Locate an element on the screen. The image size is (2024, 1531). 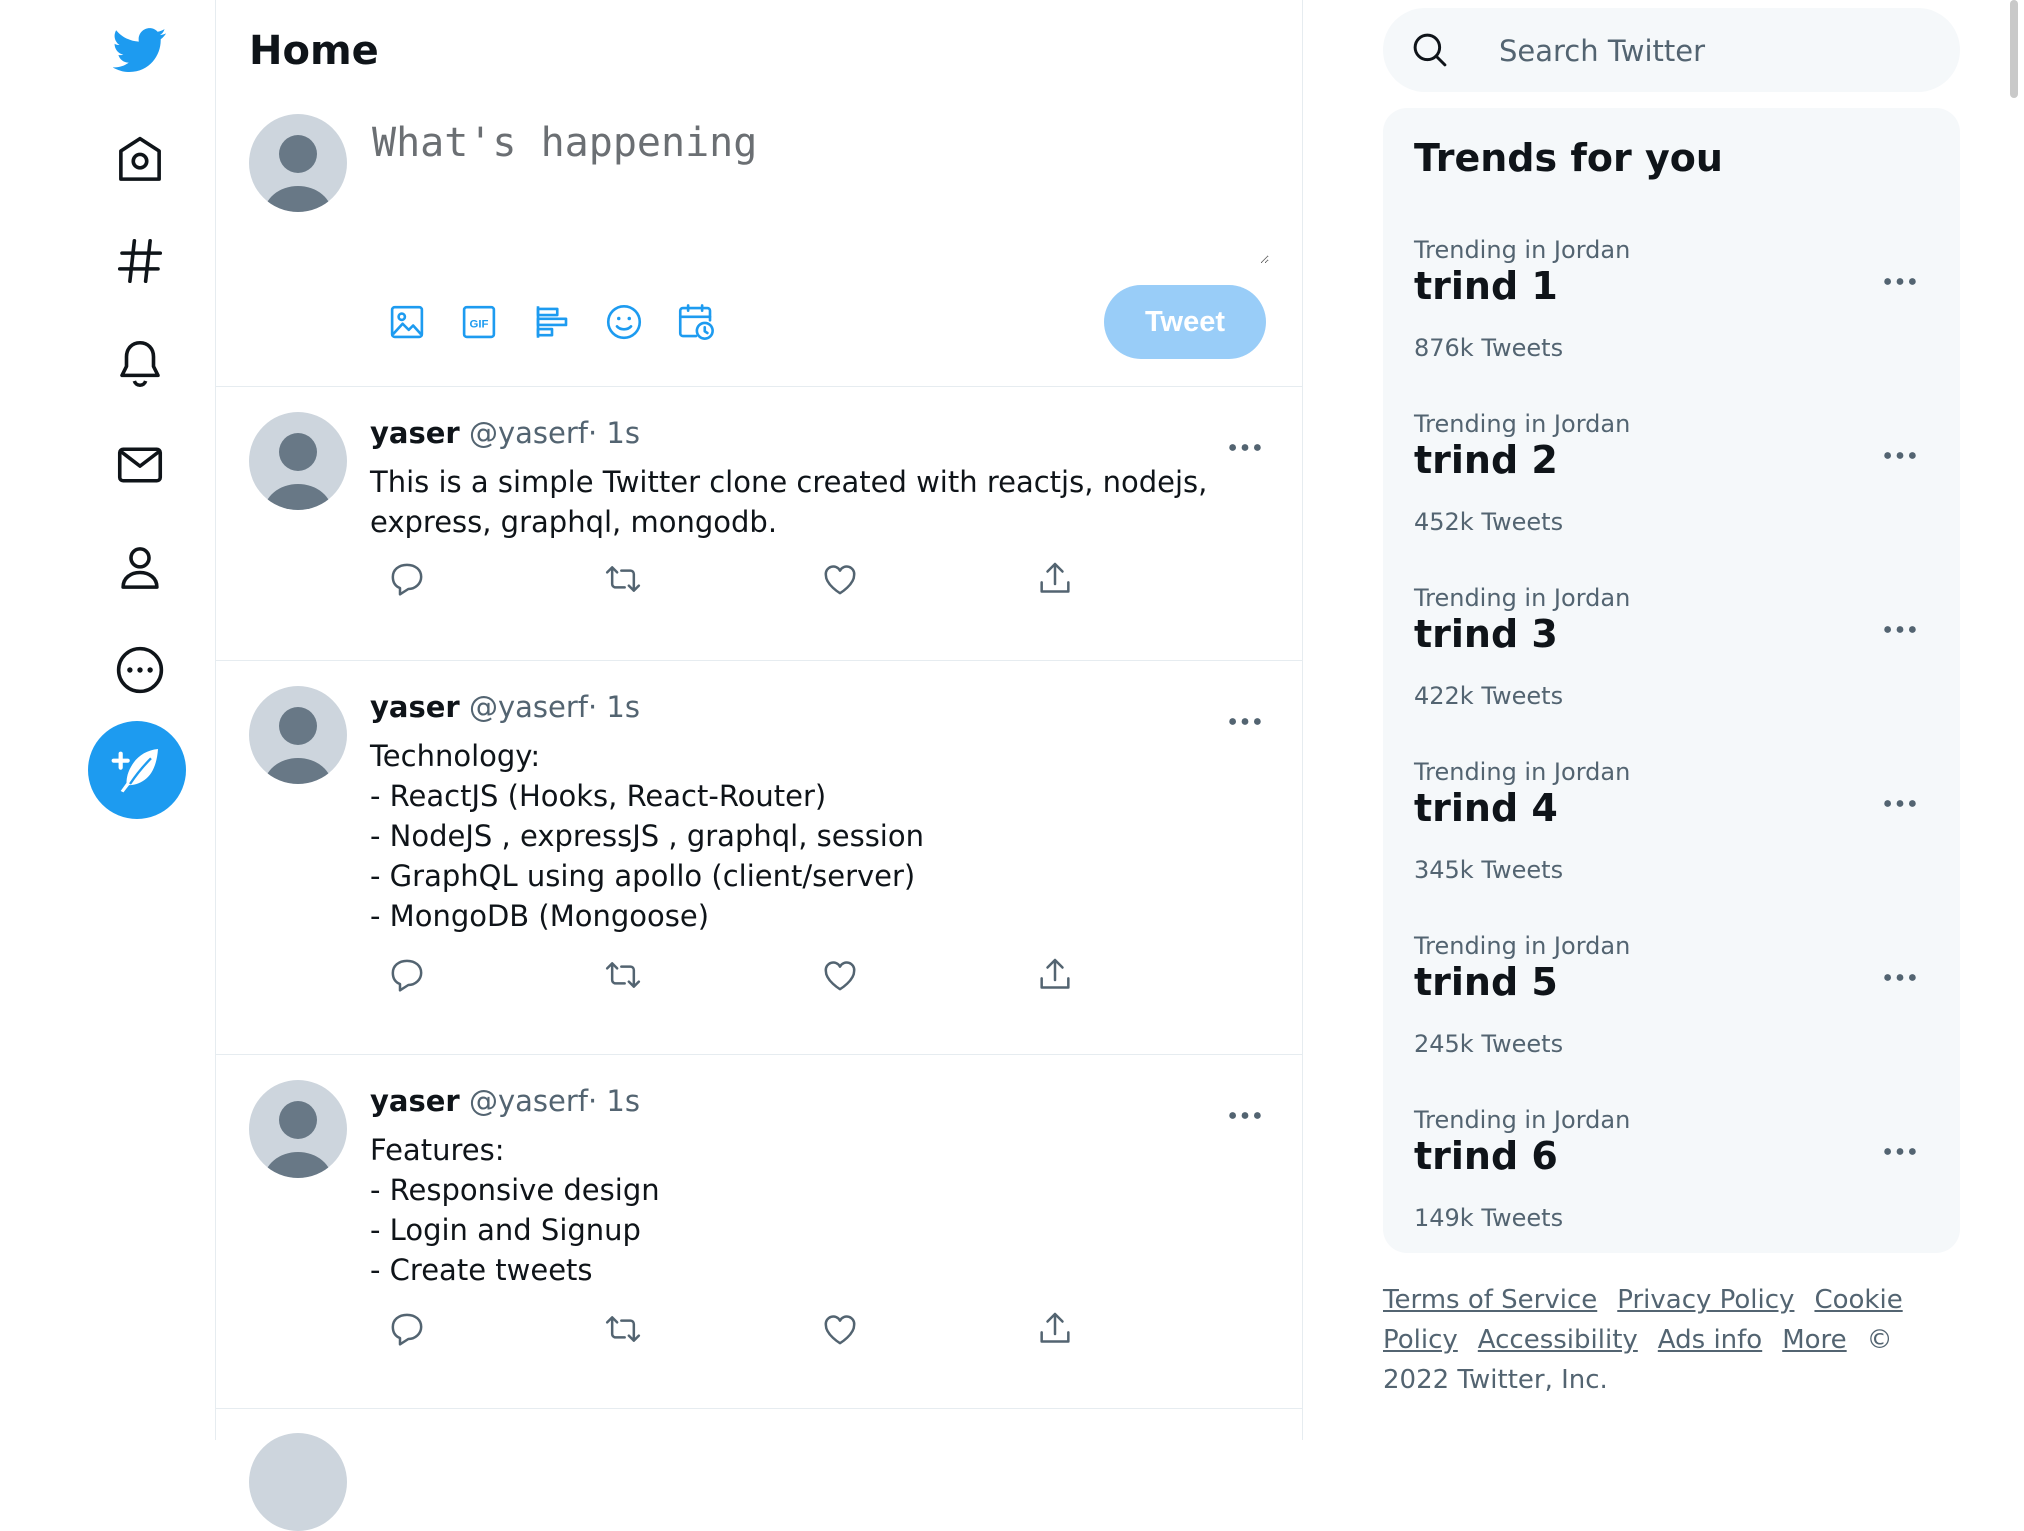
tweet-button: Tweet is located at coordinates (1185, 322).